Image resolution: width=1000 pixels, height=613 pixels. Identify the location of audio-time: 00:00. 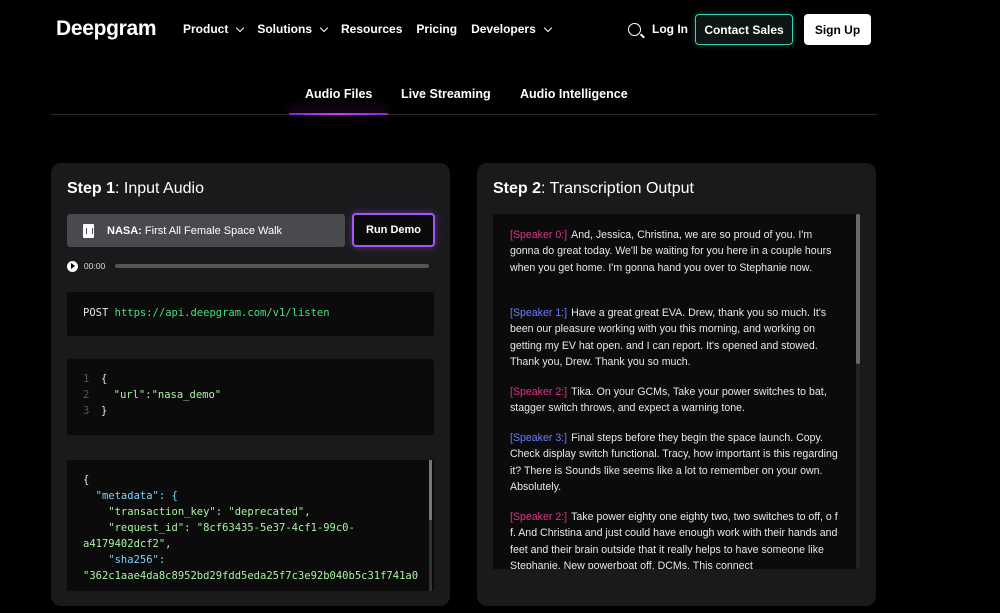
(94, 266).